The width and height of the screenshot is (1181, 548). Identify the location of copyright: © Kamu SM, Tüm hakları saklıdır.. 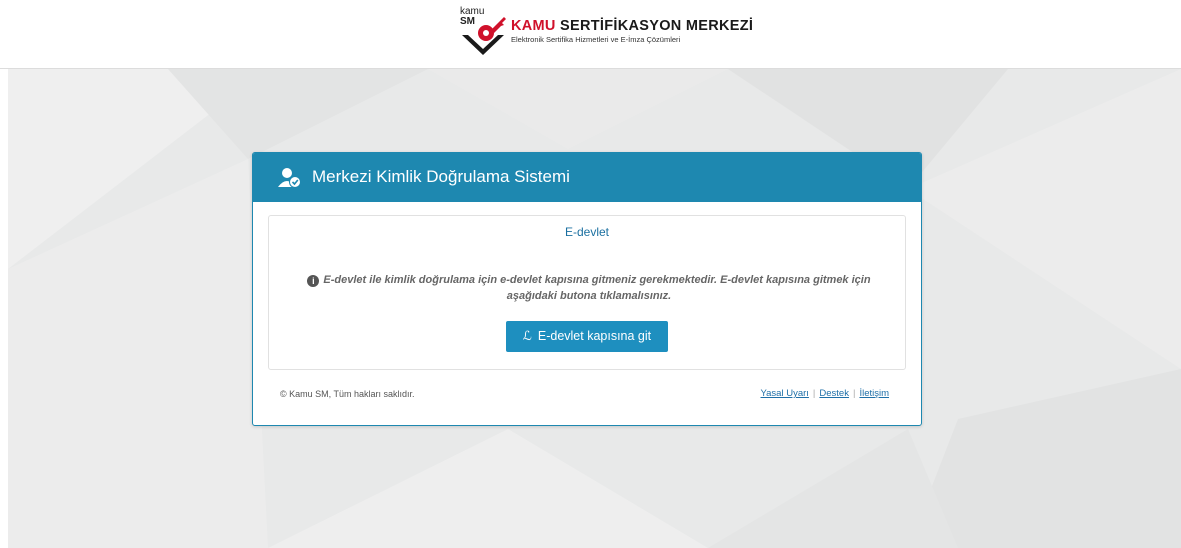
(347, 394).